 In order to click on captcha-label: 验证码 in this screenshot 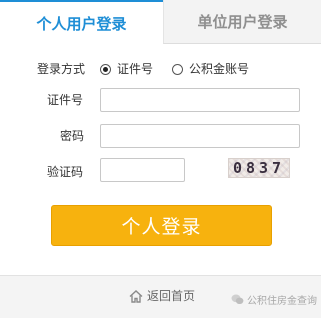, I will do `click(65, 172)`.